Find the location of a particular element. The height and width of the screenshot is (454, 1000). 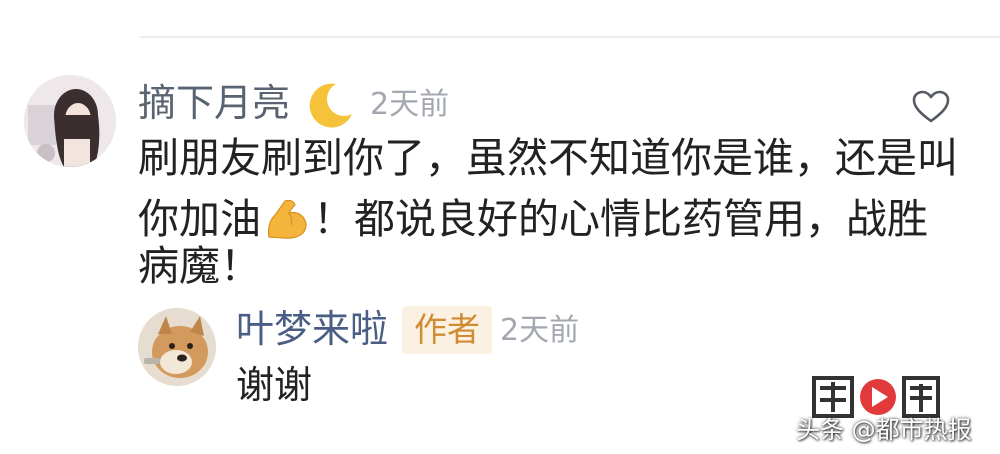

commenter-avatar is located at coordinates (70, 121).